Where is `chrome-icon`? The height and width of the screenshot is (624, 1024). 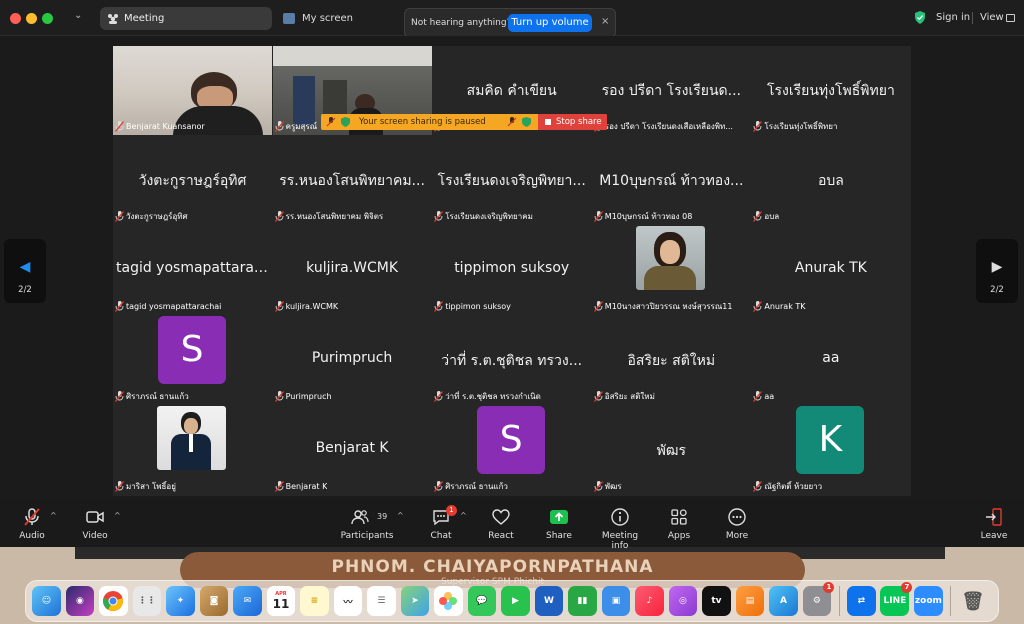 chrome-icon is located at coordinates (113, 601).